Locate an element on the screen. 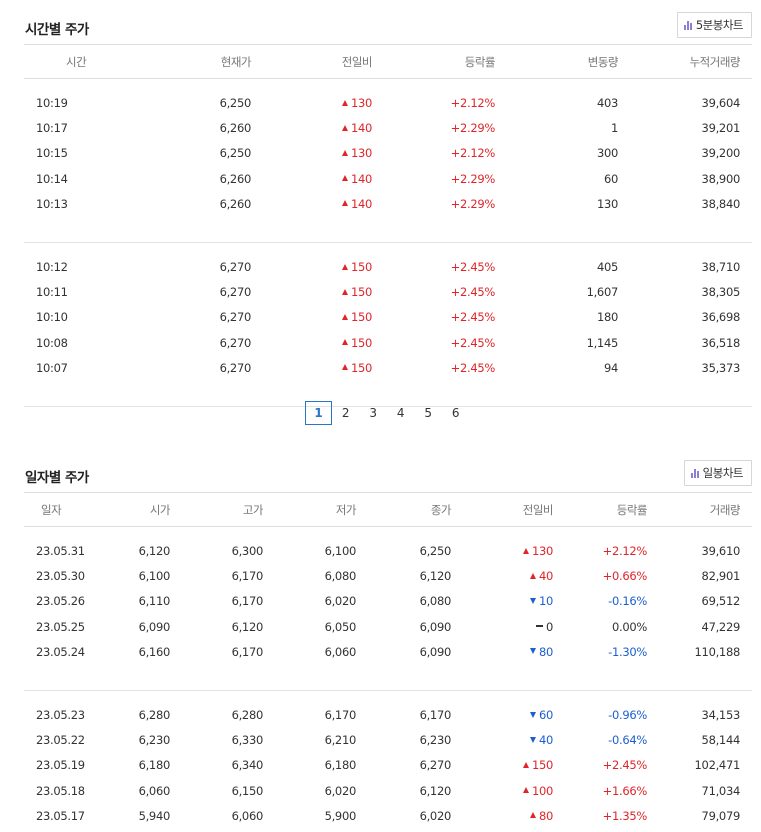 The image size is (761, 832). table-header-row: 시간 현재가 전일비 등락률 변동량 누적거래량 is located at coordinates (388, 61).